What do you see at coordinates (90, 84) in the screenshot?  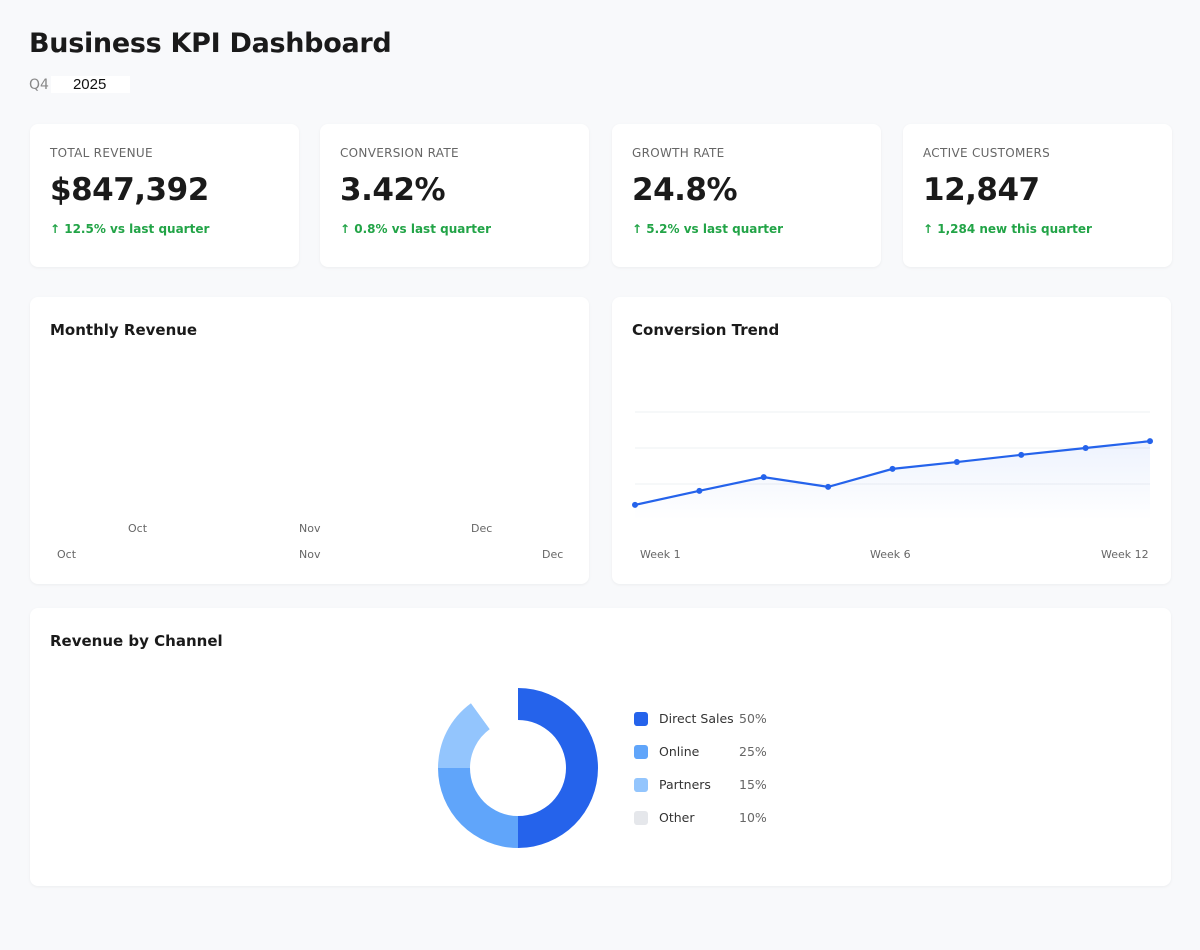 I see `year: 2025` at bounding box center [90, 84].